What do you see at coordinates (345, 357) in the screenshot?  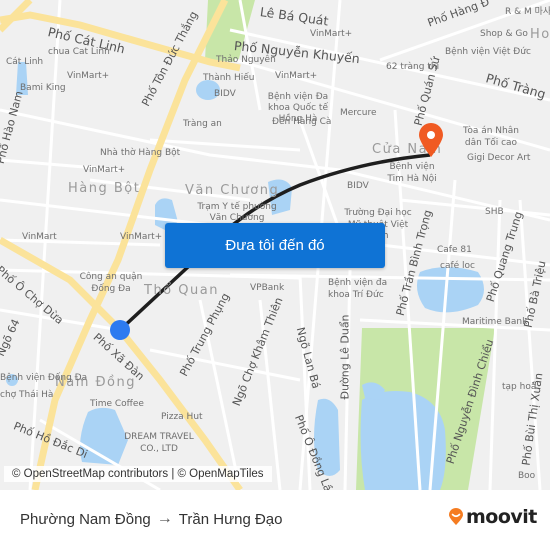 I see `road-label: Đường Lê Duẩn` at bounding box center [345, 357].